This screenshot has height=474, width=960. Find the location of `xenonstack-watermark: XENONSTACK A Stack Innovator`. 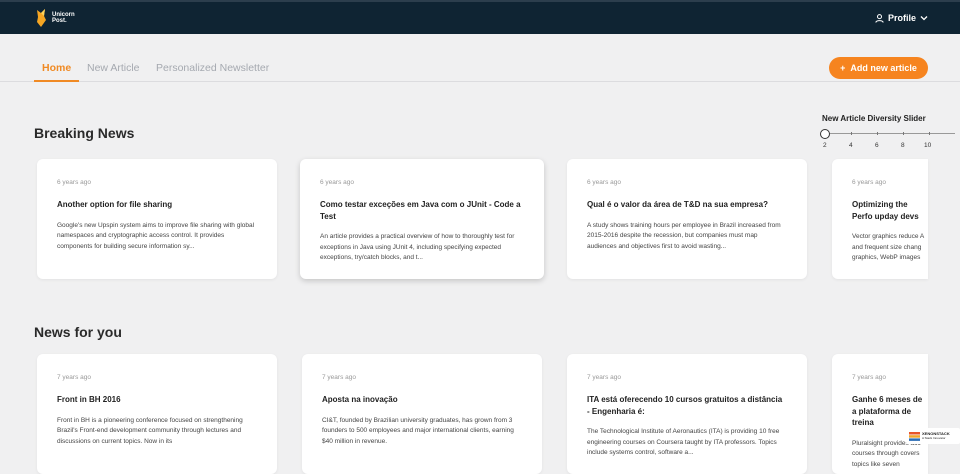

xenonstack-watermark: XENONSTACK A Stack Innovator is located at coordinates (933, 436).